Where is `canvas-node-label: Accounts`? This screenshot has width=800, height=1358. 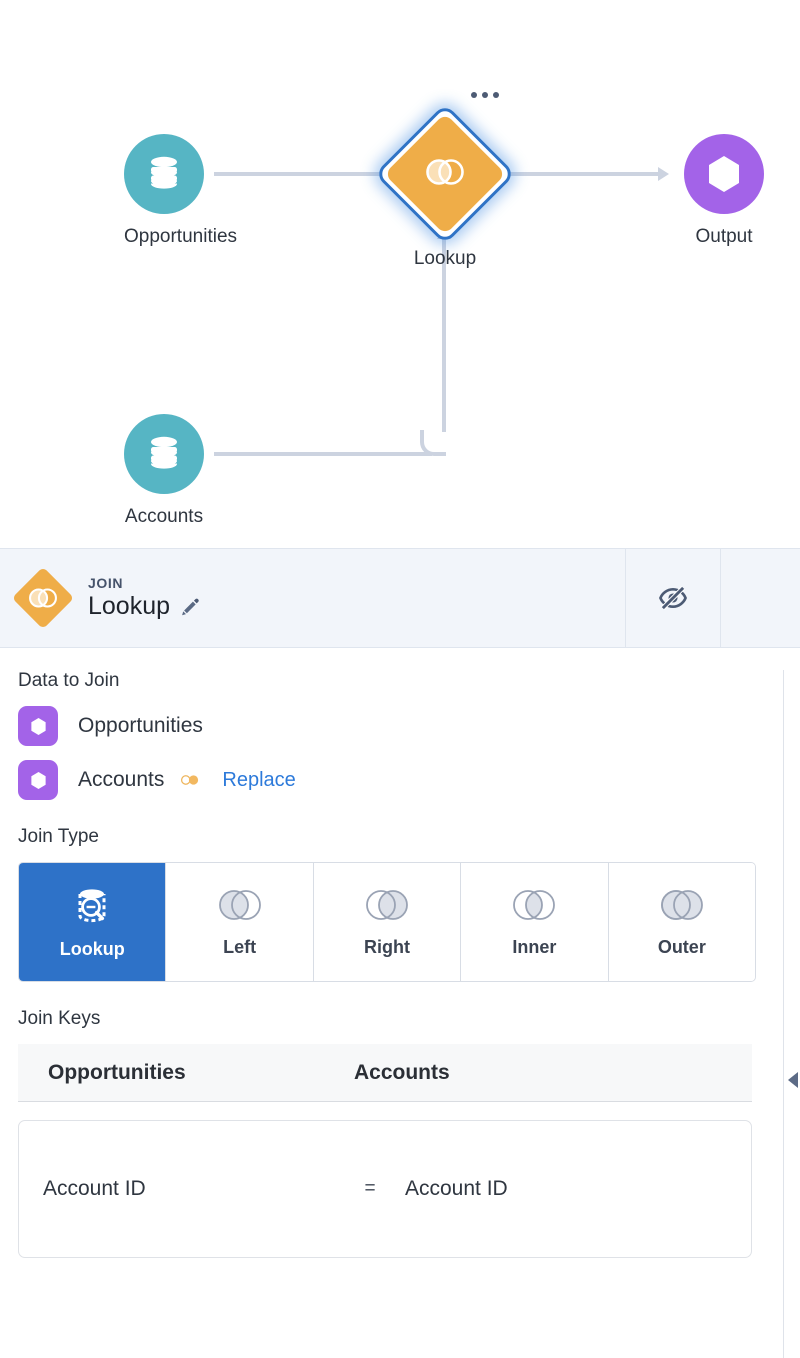 canvas-node-label: Accounts is located at coordinates (164, 516).